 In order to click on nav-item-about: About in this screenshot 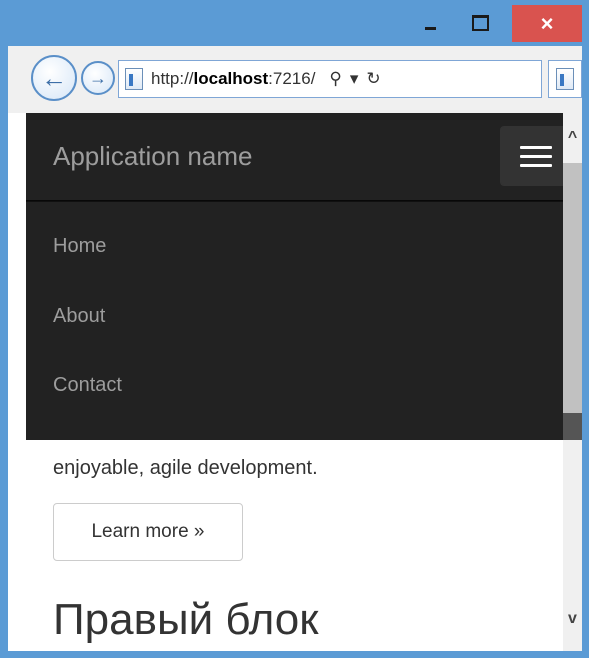, I will do `click(79, 316)`.